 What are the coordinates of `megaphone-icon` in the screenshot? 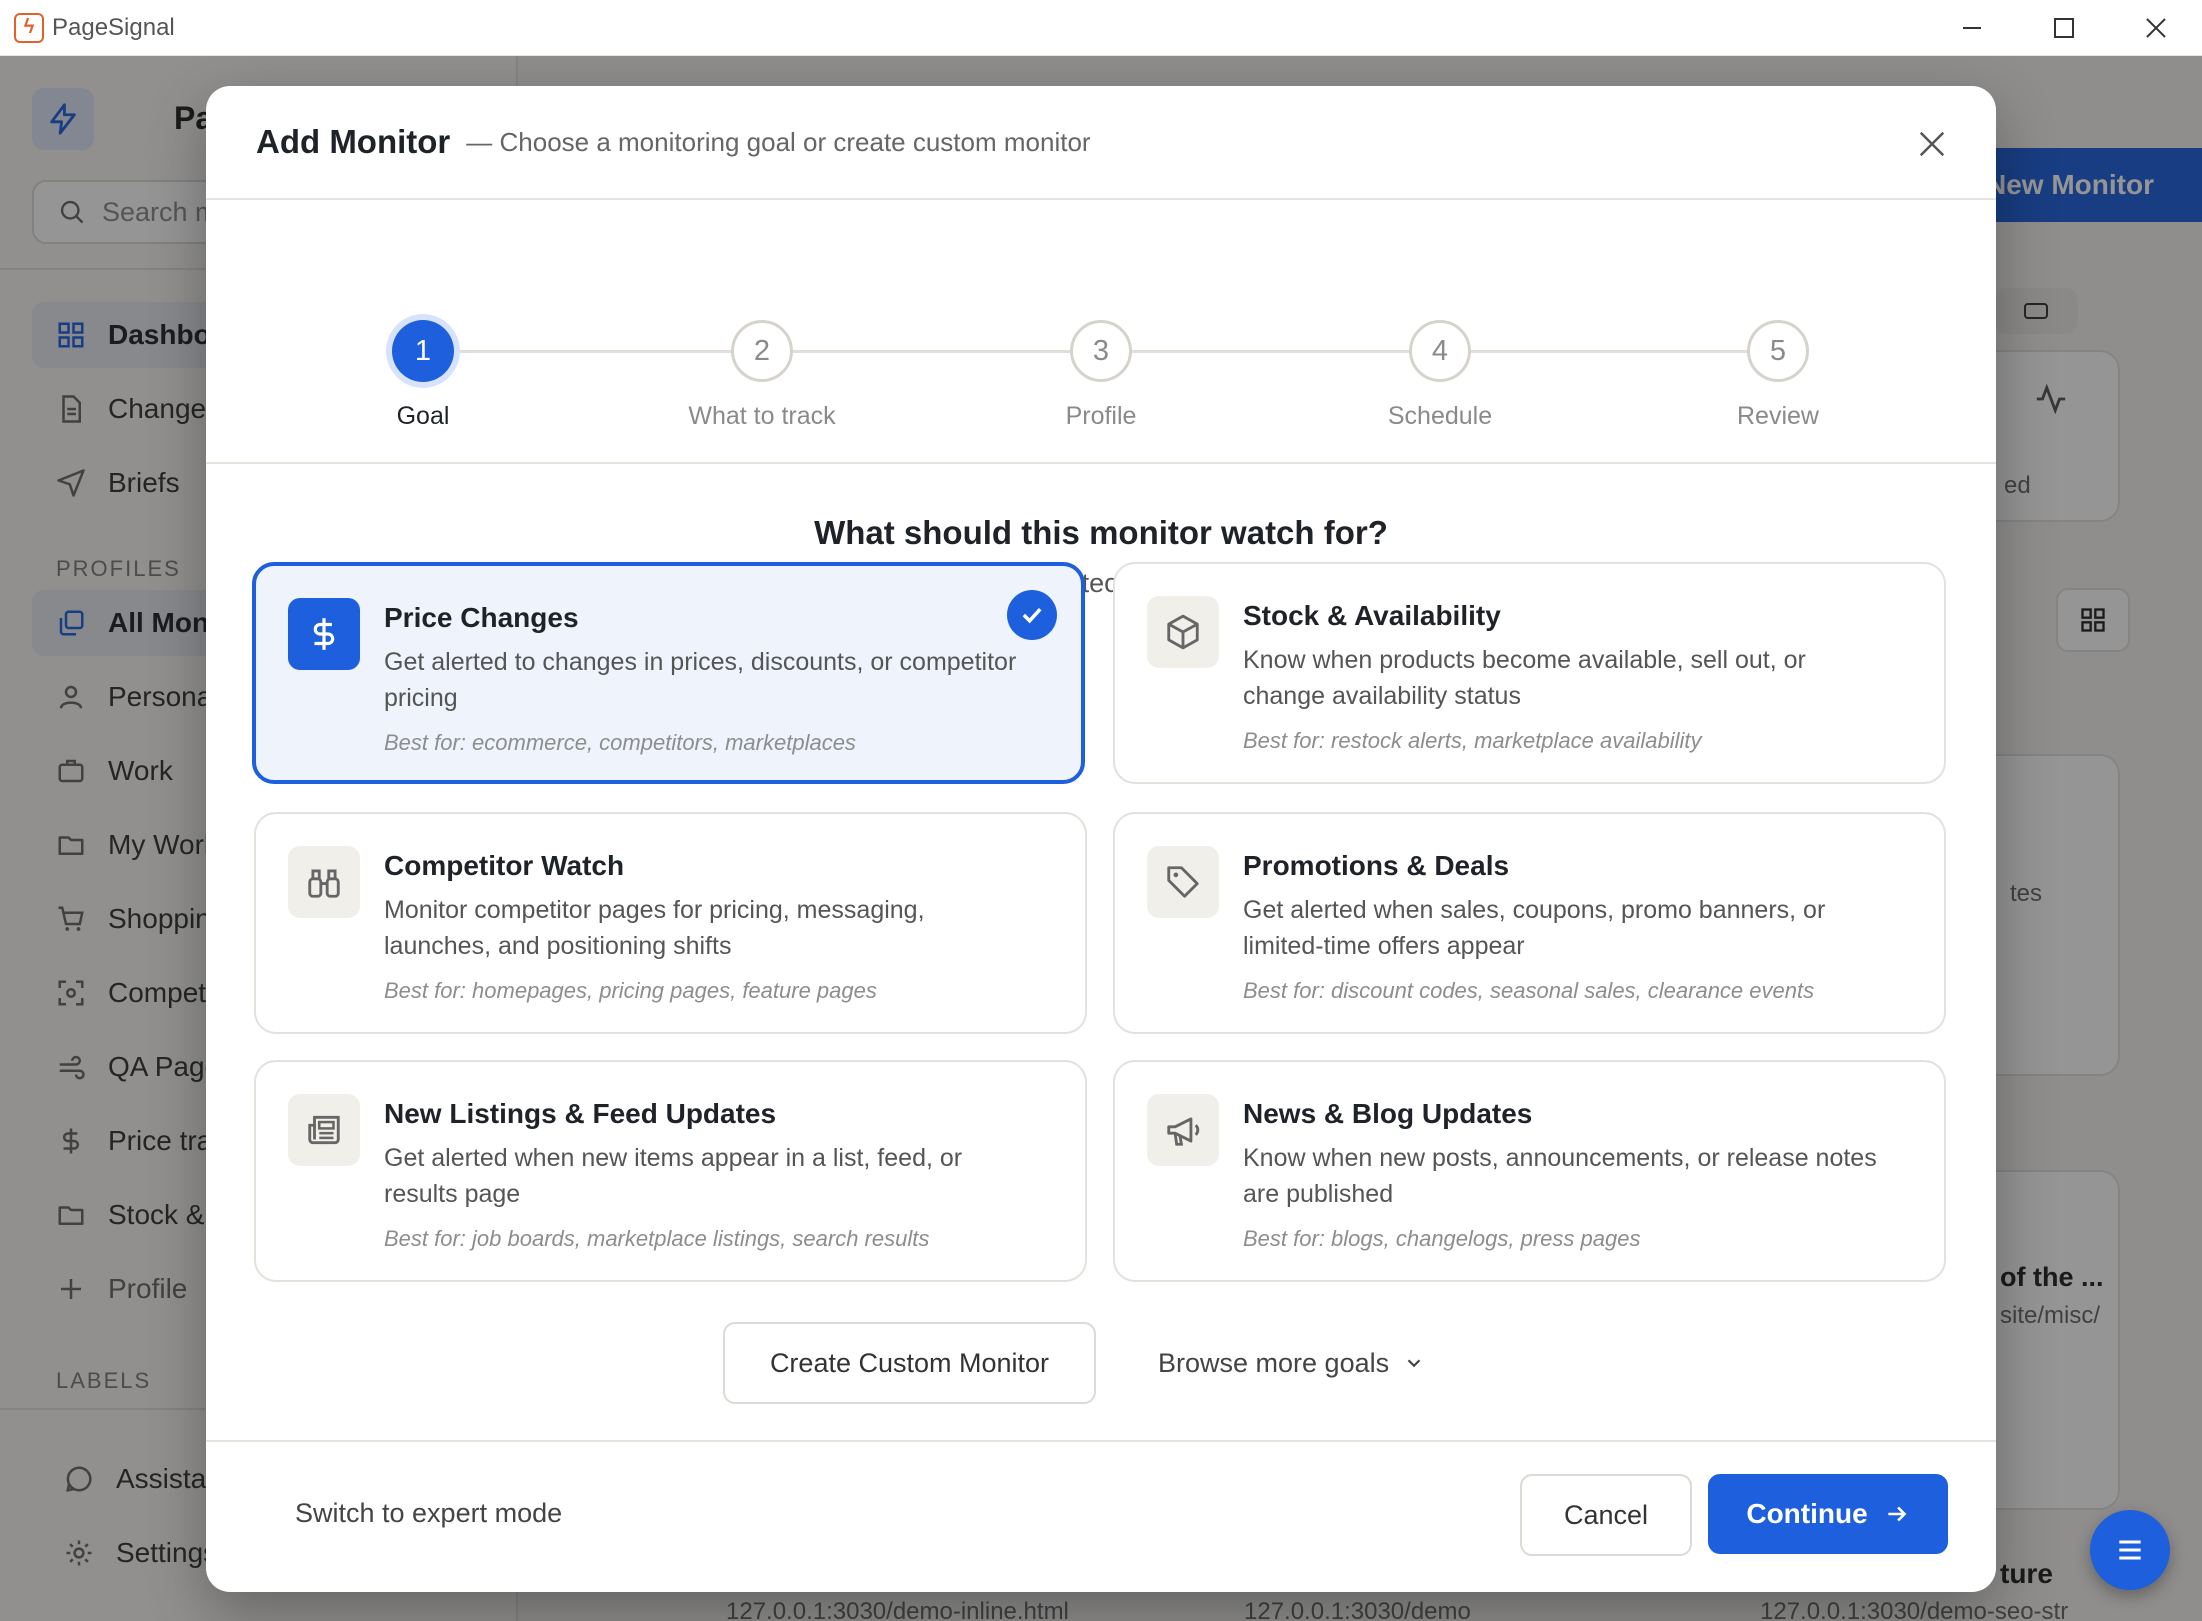 It's located at (1183, 1130).